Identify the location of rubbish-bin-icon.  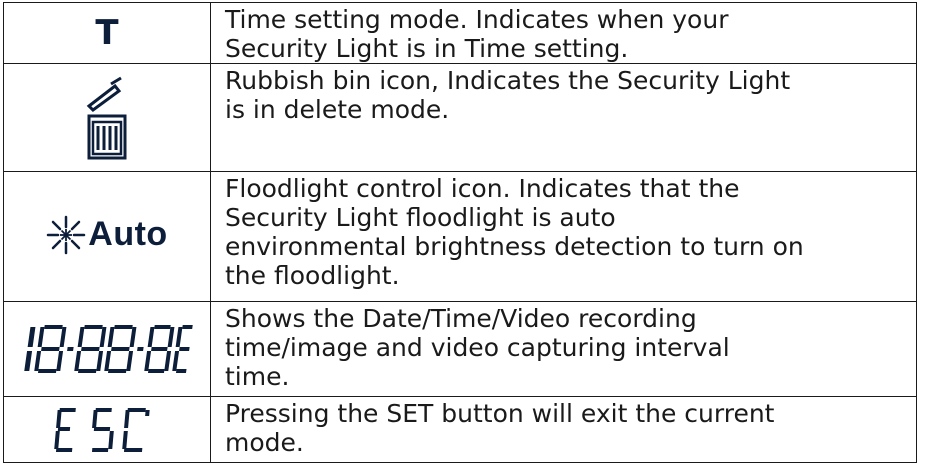
(106, 117).